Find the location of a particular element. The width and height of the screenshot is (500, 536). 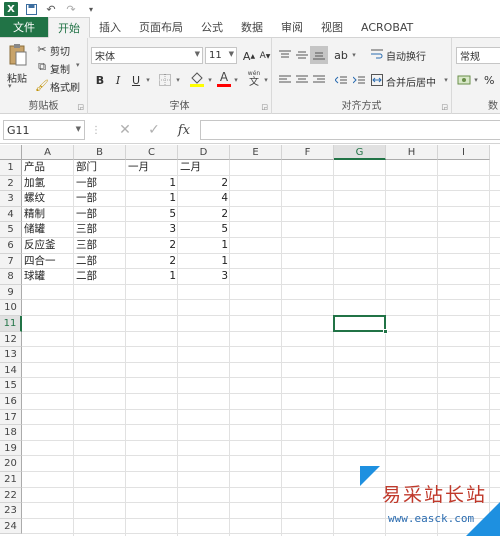

cell-c4: 5 is located at coordinates (152, 215).